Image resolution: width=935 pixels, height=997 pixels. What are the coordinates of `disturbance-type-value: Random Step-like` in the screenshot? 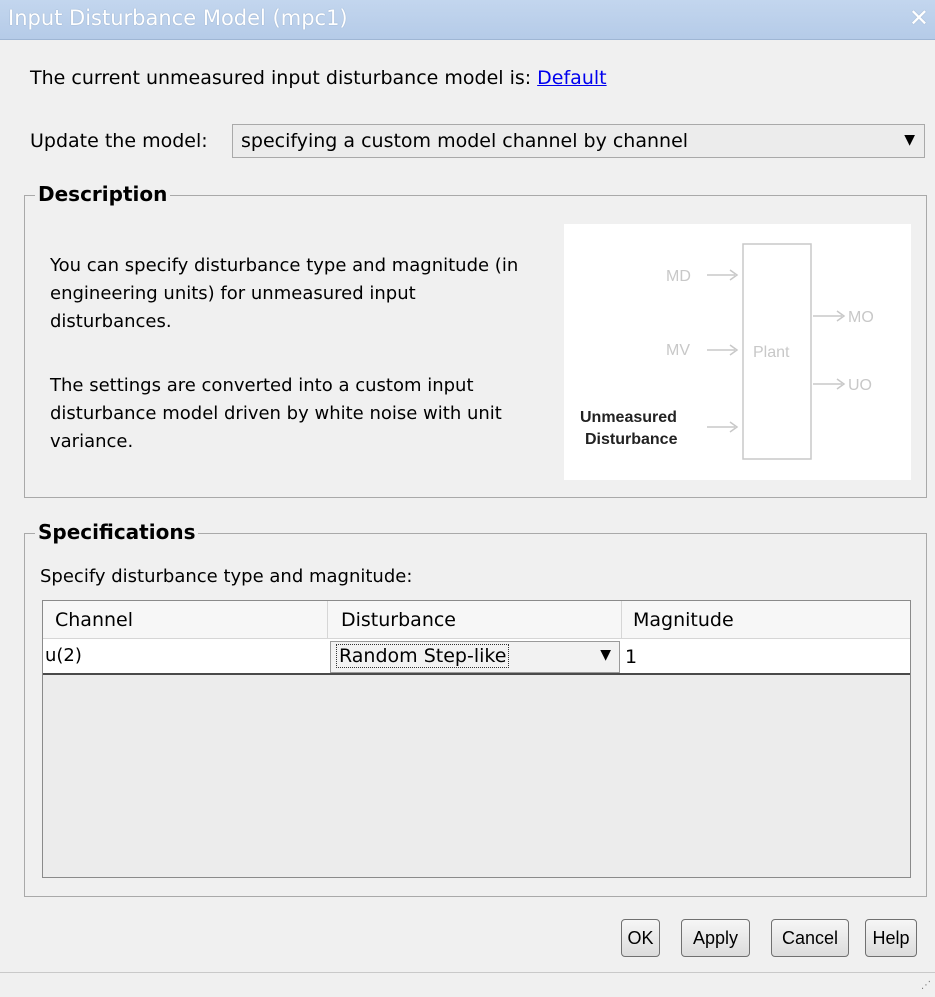 It's located at (422, 656).